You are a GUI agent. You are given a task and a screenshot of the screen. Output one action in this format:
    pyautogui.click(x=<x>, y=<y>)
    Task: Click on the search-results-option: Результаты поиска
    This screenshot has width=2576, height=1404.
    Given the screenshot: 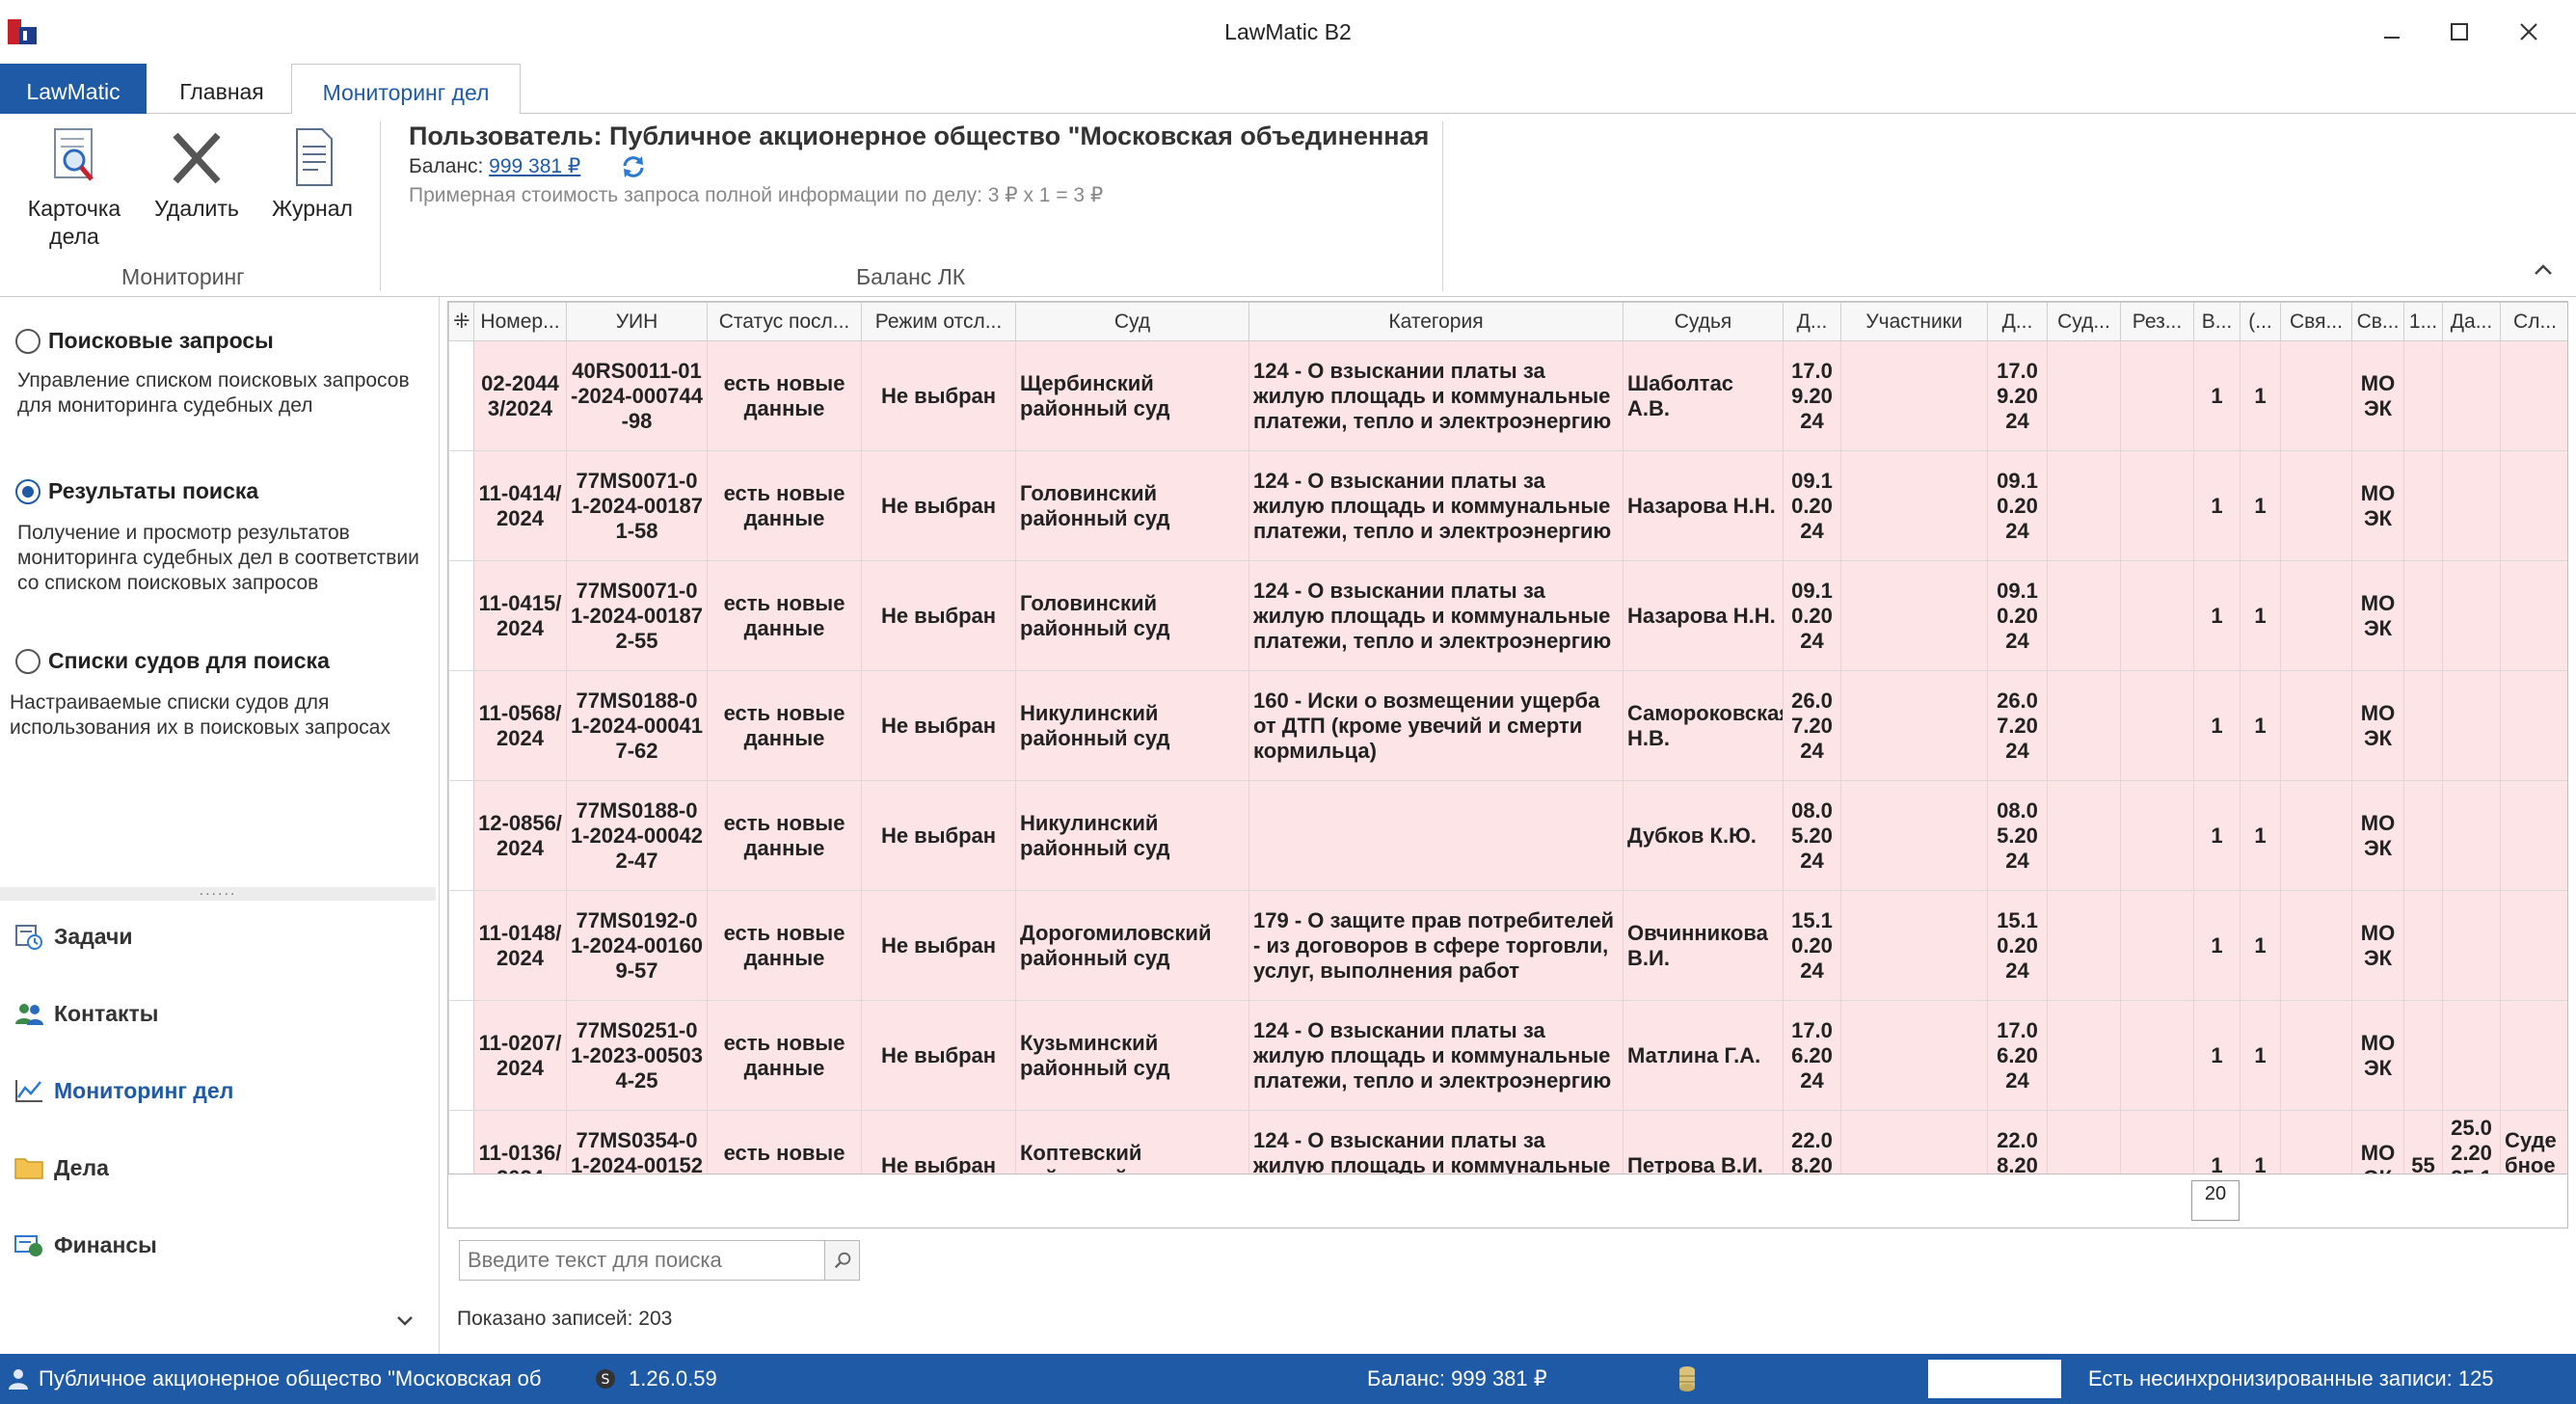 What is the action you would take?
    pyautogui.click(x=137, y=491)
    